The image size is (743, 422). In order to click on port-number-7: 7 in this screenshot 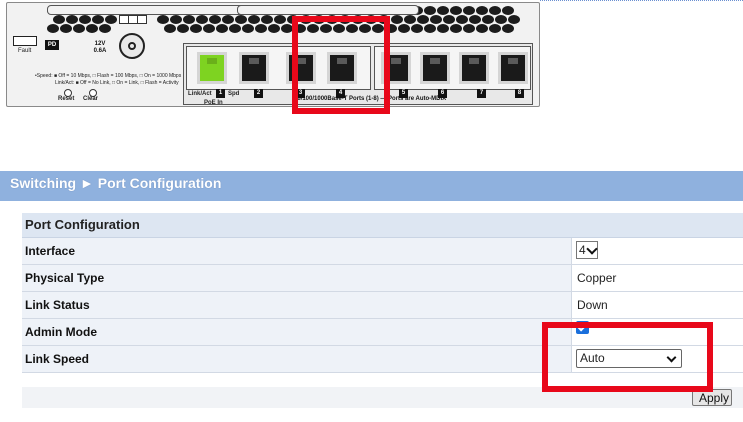, I will do `click(481, 93)`.